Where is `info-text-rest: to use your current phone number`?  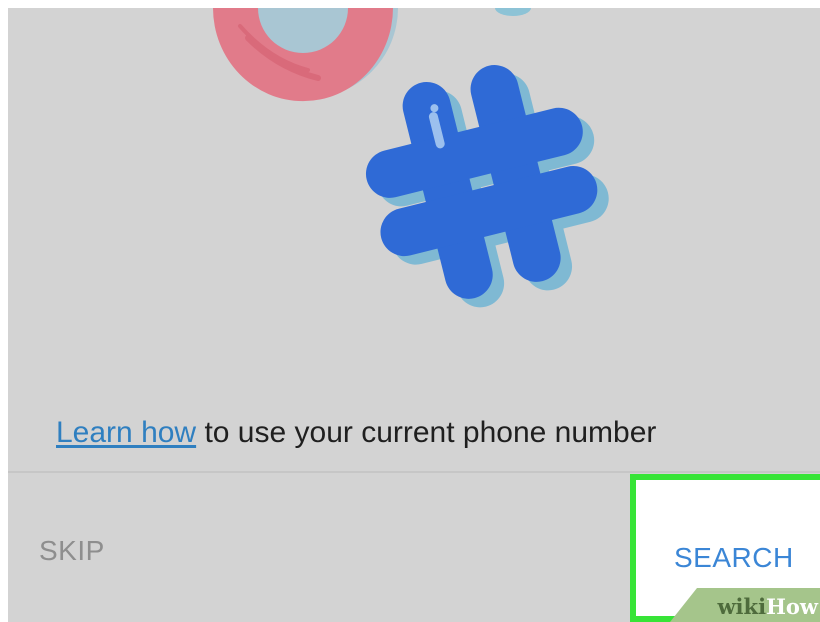
info-text-rest: to use your current phone number is located at coordinates (426, 432).